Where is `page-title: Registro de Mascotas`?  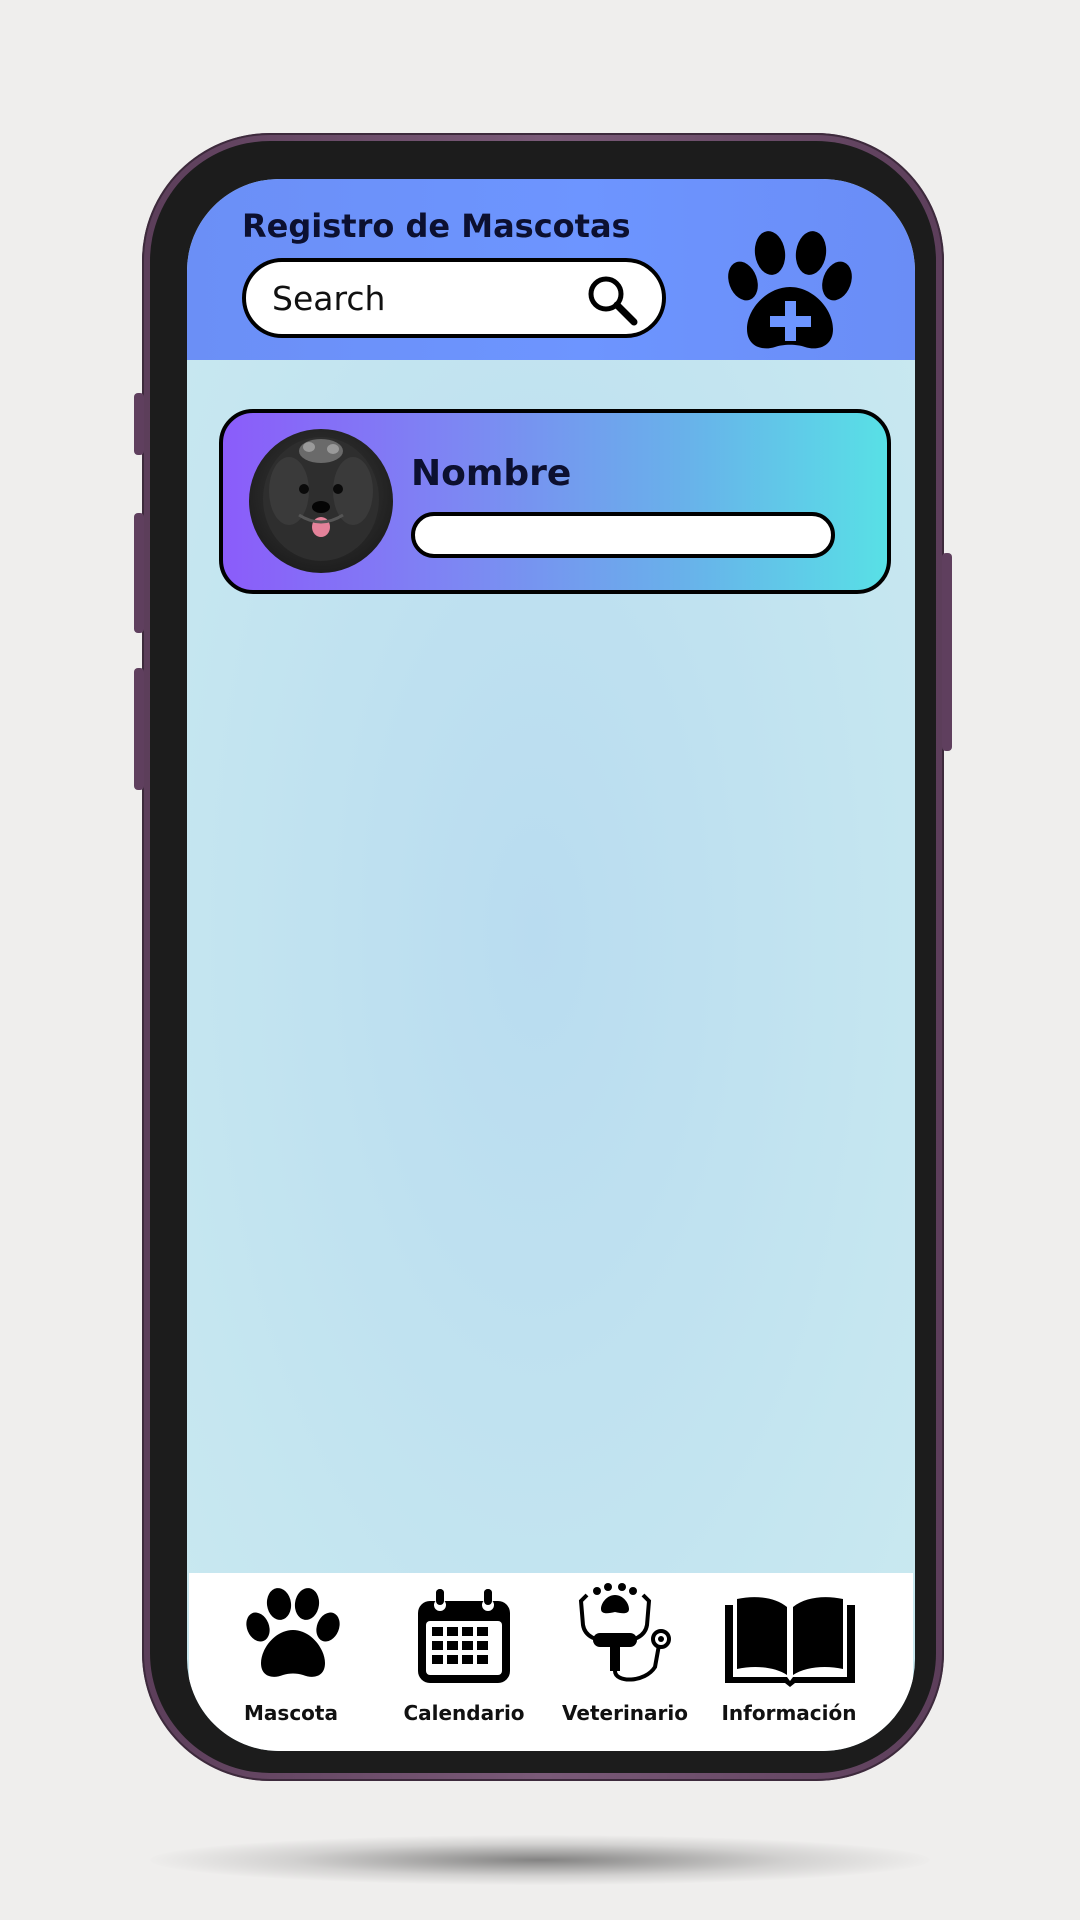
page-title: Registro de Mascotas is located at coordinates (436, 226).